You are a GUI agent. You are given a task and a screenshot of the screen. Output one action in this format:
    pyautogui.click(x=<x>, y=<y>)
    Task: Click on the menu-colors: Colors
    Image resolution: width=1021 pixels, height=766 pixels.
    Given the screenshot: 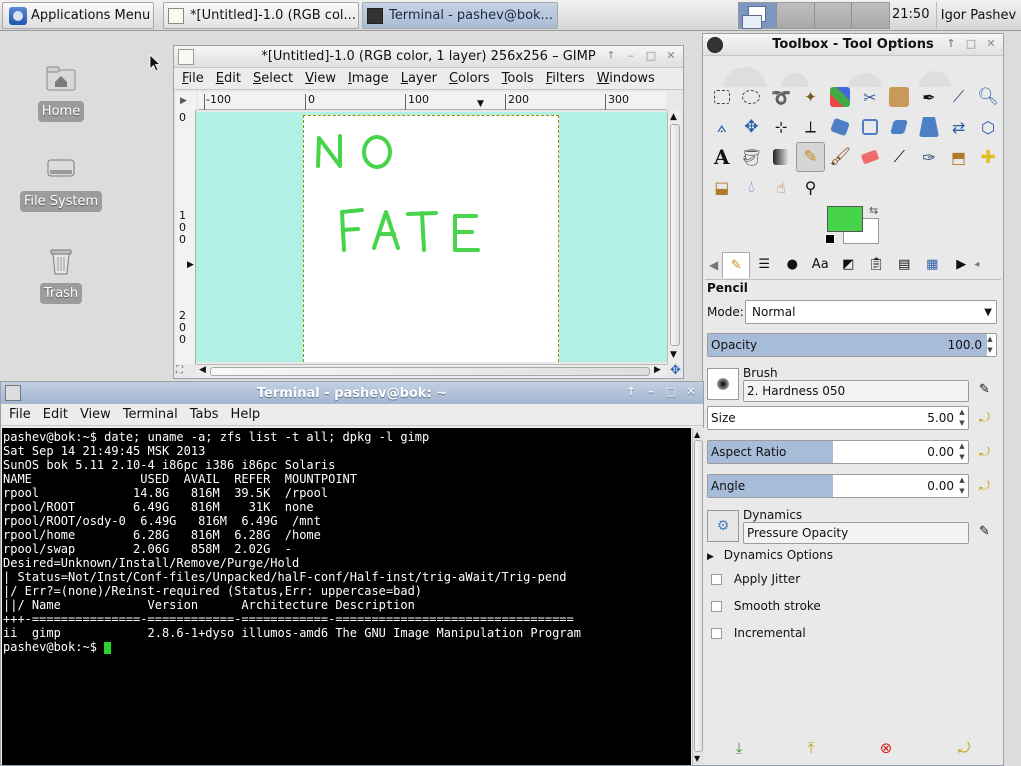 What is the action you would take?
    pyautogui.click(x=469, y=78)
    